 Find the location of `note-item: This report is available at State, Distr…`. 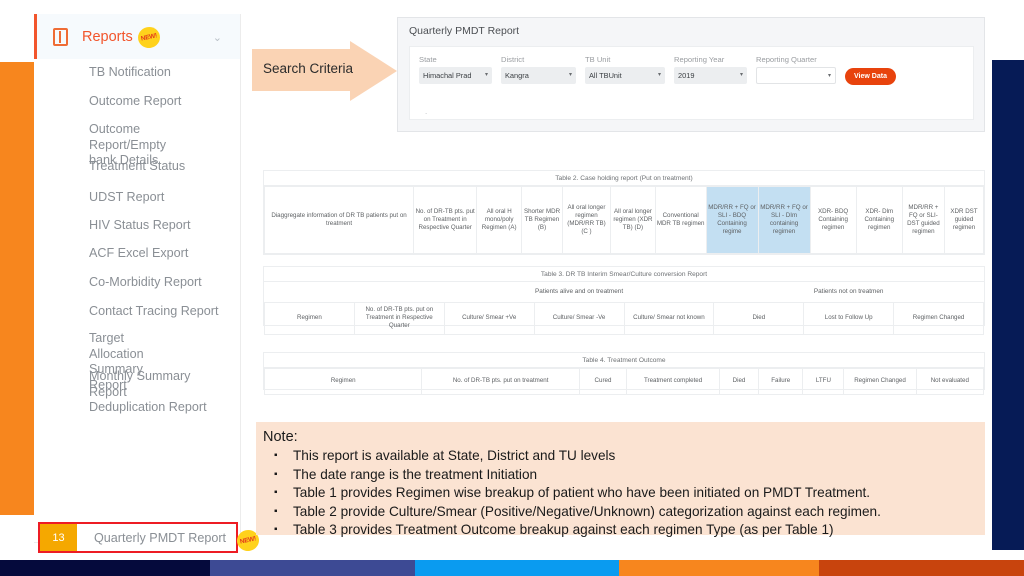

note-item: This report is available at State, Distr… is located at coordinates (624, 456).